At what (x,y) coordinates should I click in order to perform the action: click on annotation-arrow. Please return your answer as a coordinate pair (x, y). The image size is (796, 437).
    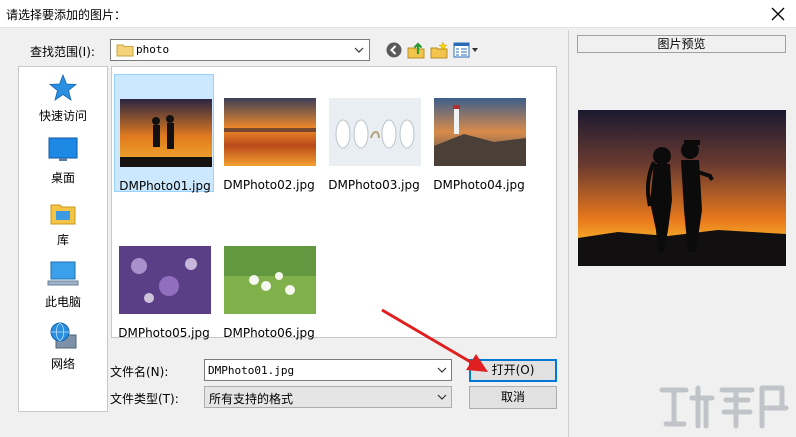
    Looking at the image, I should click on (434, 340).